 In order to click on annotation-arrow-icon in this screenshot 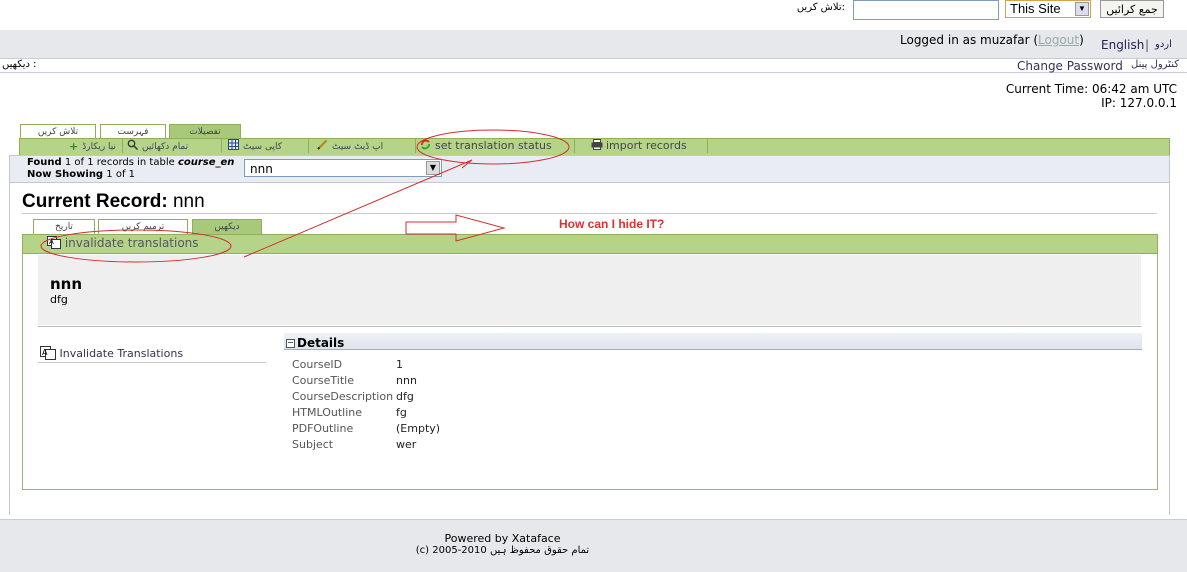, I will do `click(455, 228)`.